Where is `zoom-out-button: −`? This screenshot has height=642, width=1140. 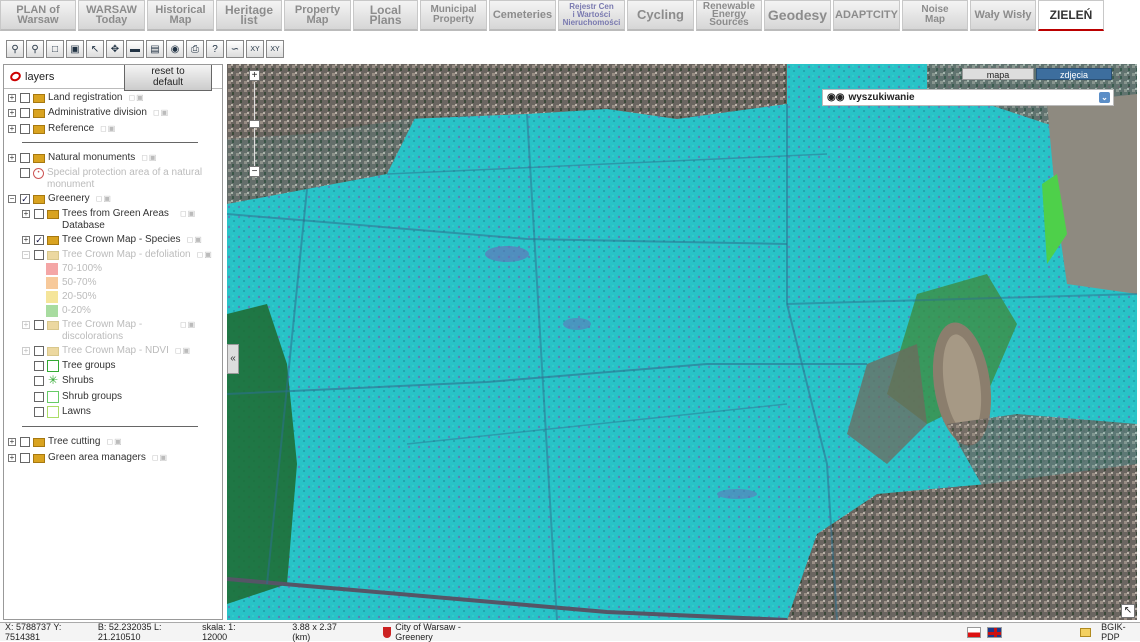 zoom-out-button: − is located at coordinates (254, 171).